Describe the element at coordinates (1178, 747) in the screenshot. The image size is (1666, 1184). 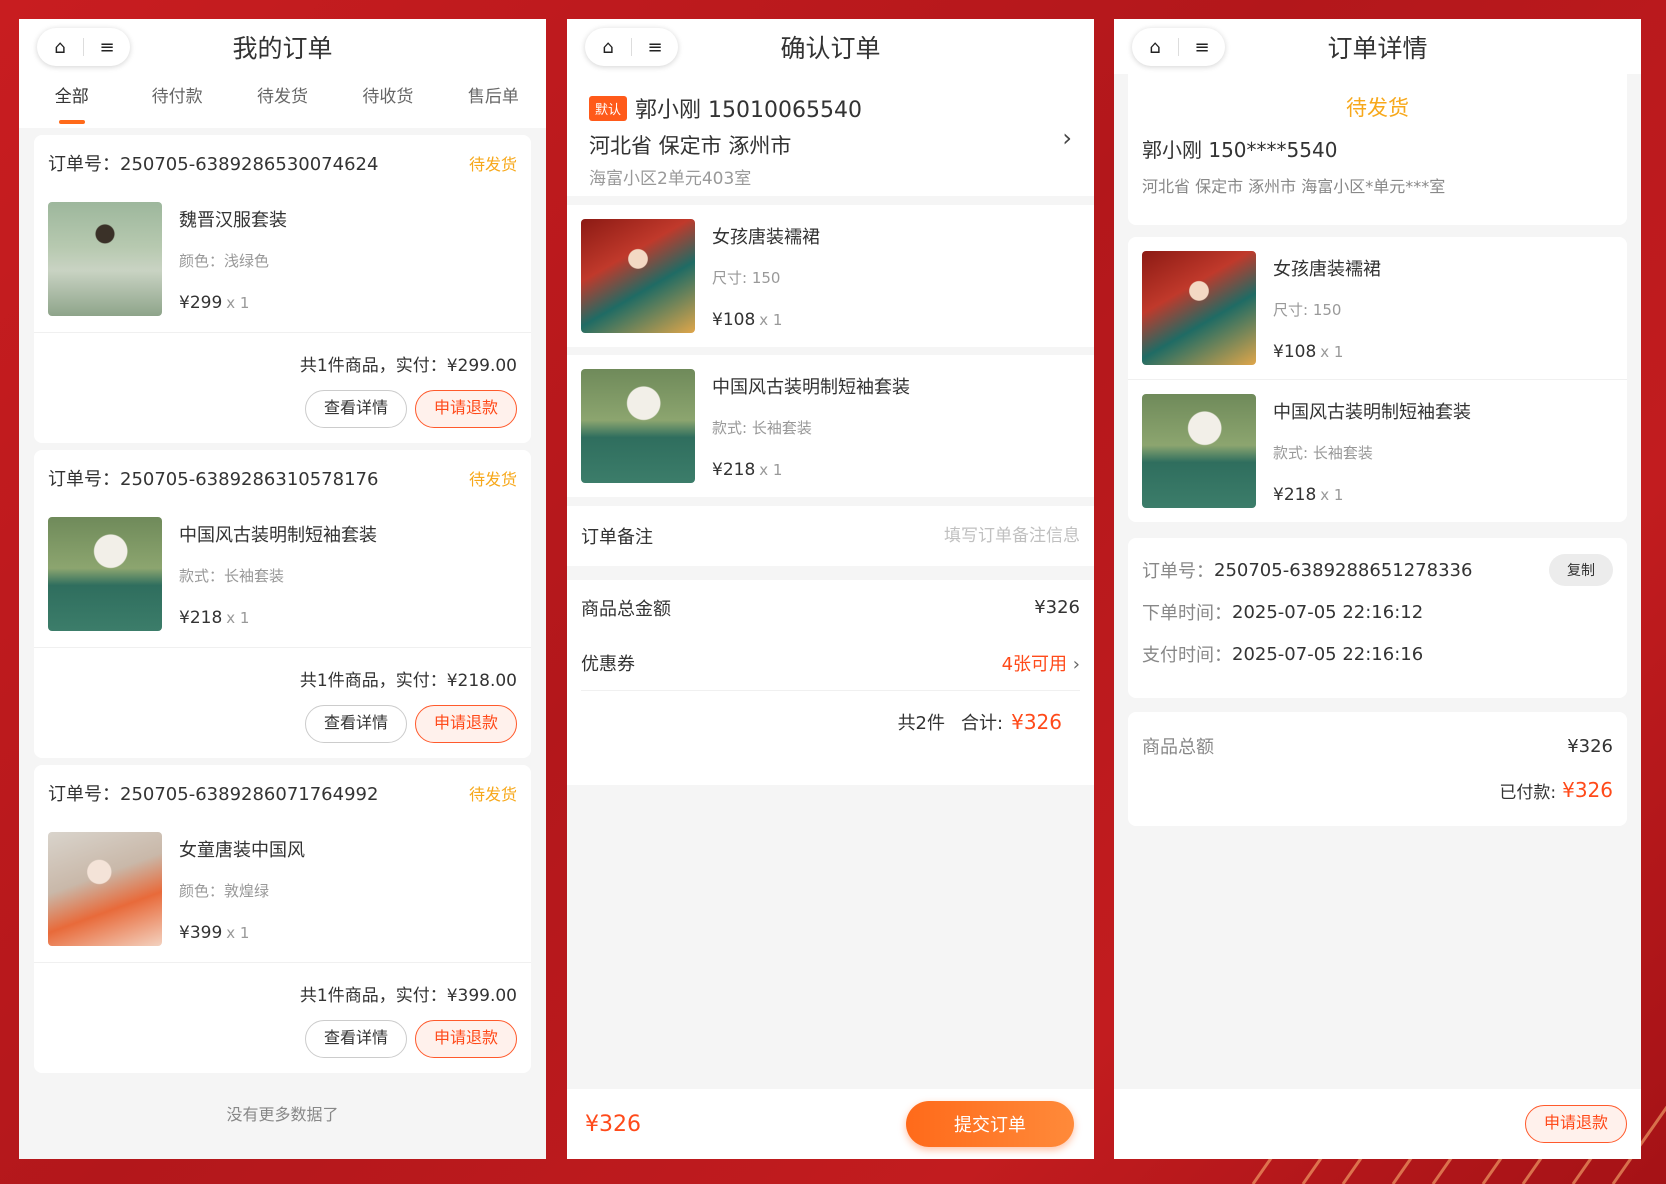
I see `goods-total-label: 商品总额` at that location.